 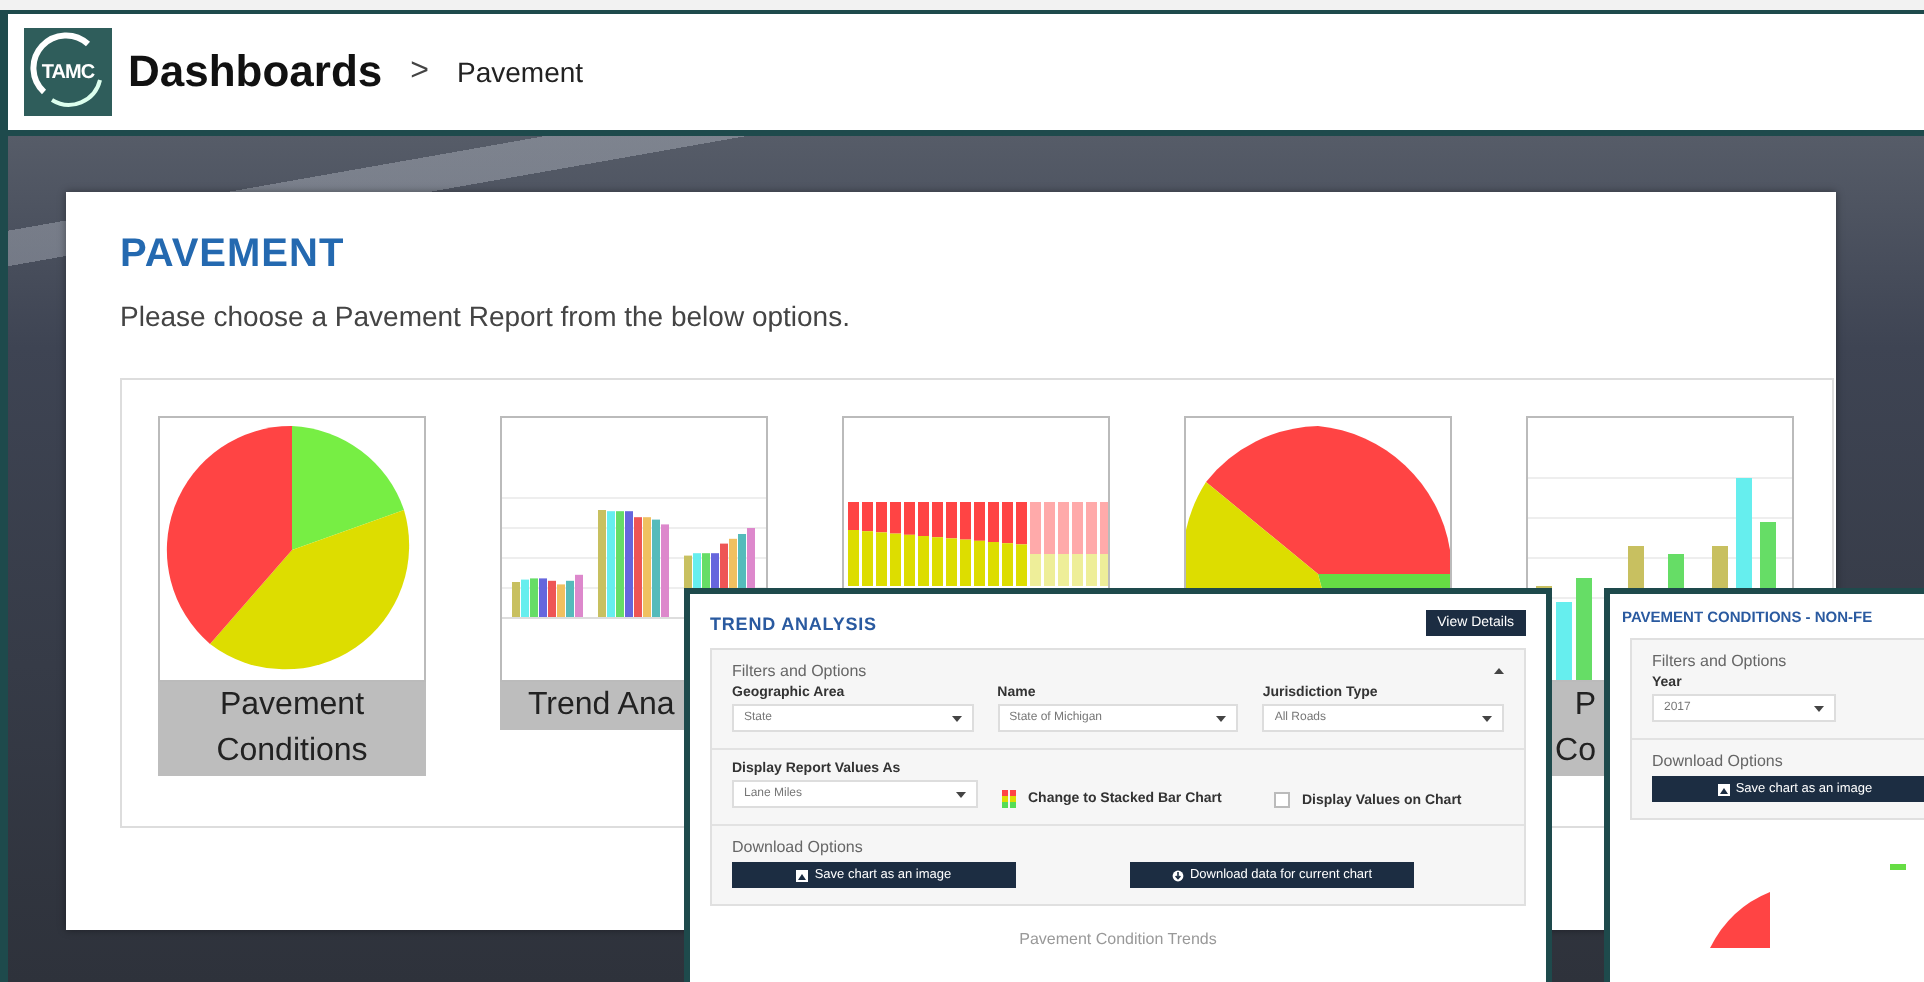 I want to click on checkbox, so click(x=1282, y=800).